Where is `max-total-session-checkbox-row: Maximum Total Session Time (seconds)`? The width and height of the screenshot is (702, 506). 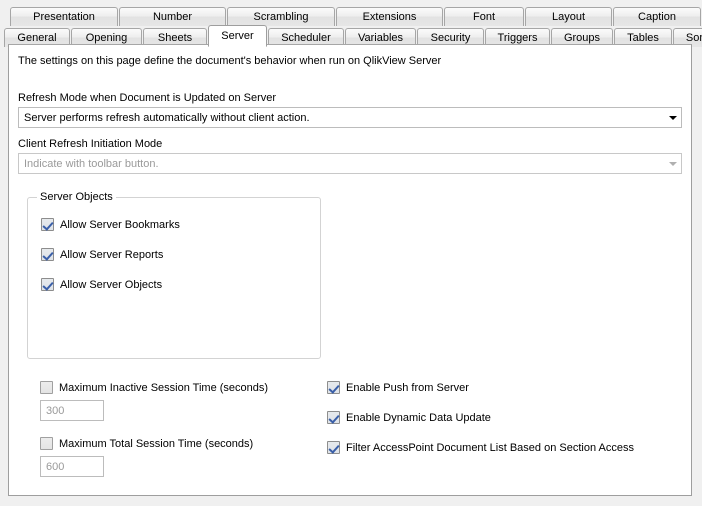 max-total-session-checkbox-row: Maximum Total Session Time (seconds) is located at coordinates (146, 443).